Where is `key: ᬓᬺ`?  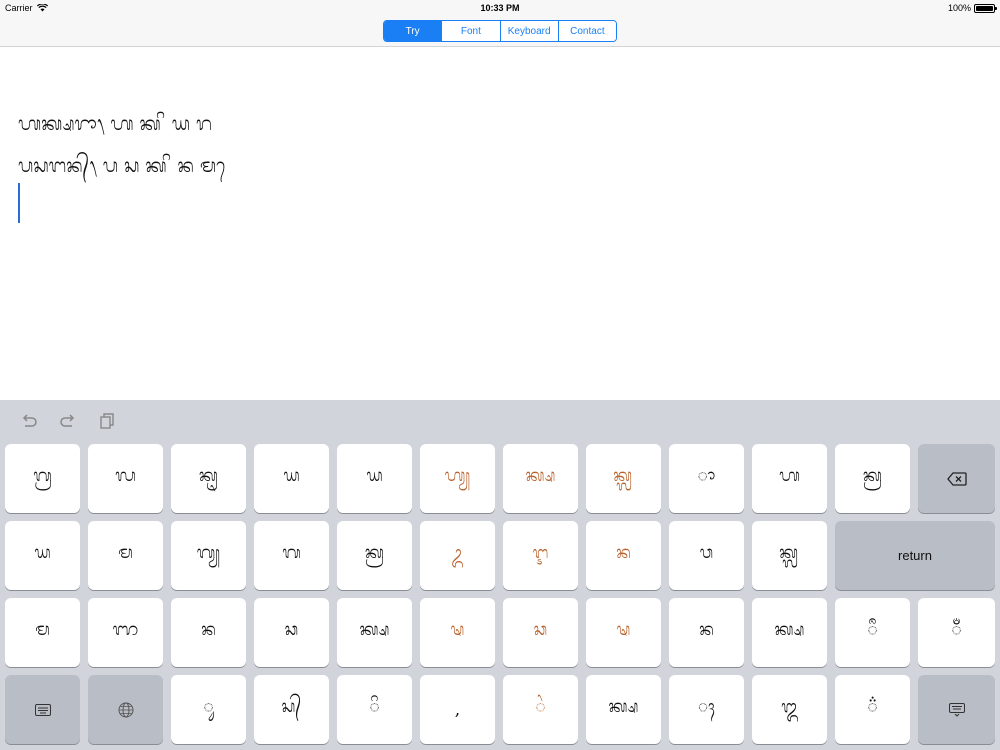 key: ᬓᬺ is located at coordinates (208, 478).